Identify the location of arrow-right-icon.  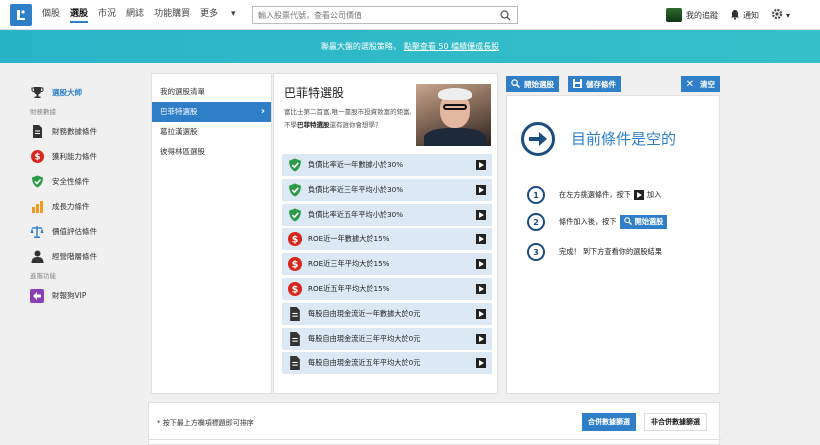
(538, 139).